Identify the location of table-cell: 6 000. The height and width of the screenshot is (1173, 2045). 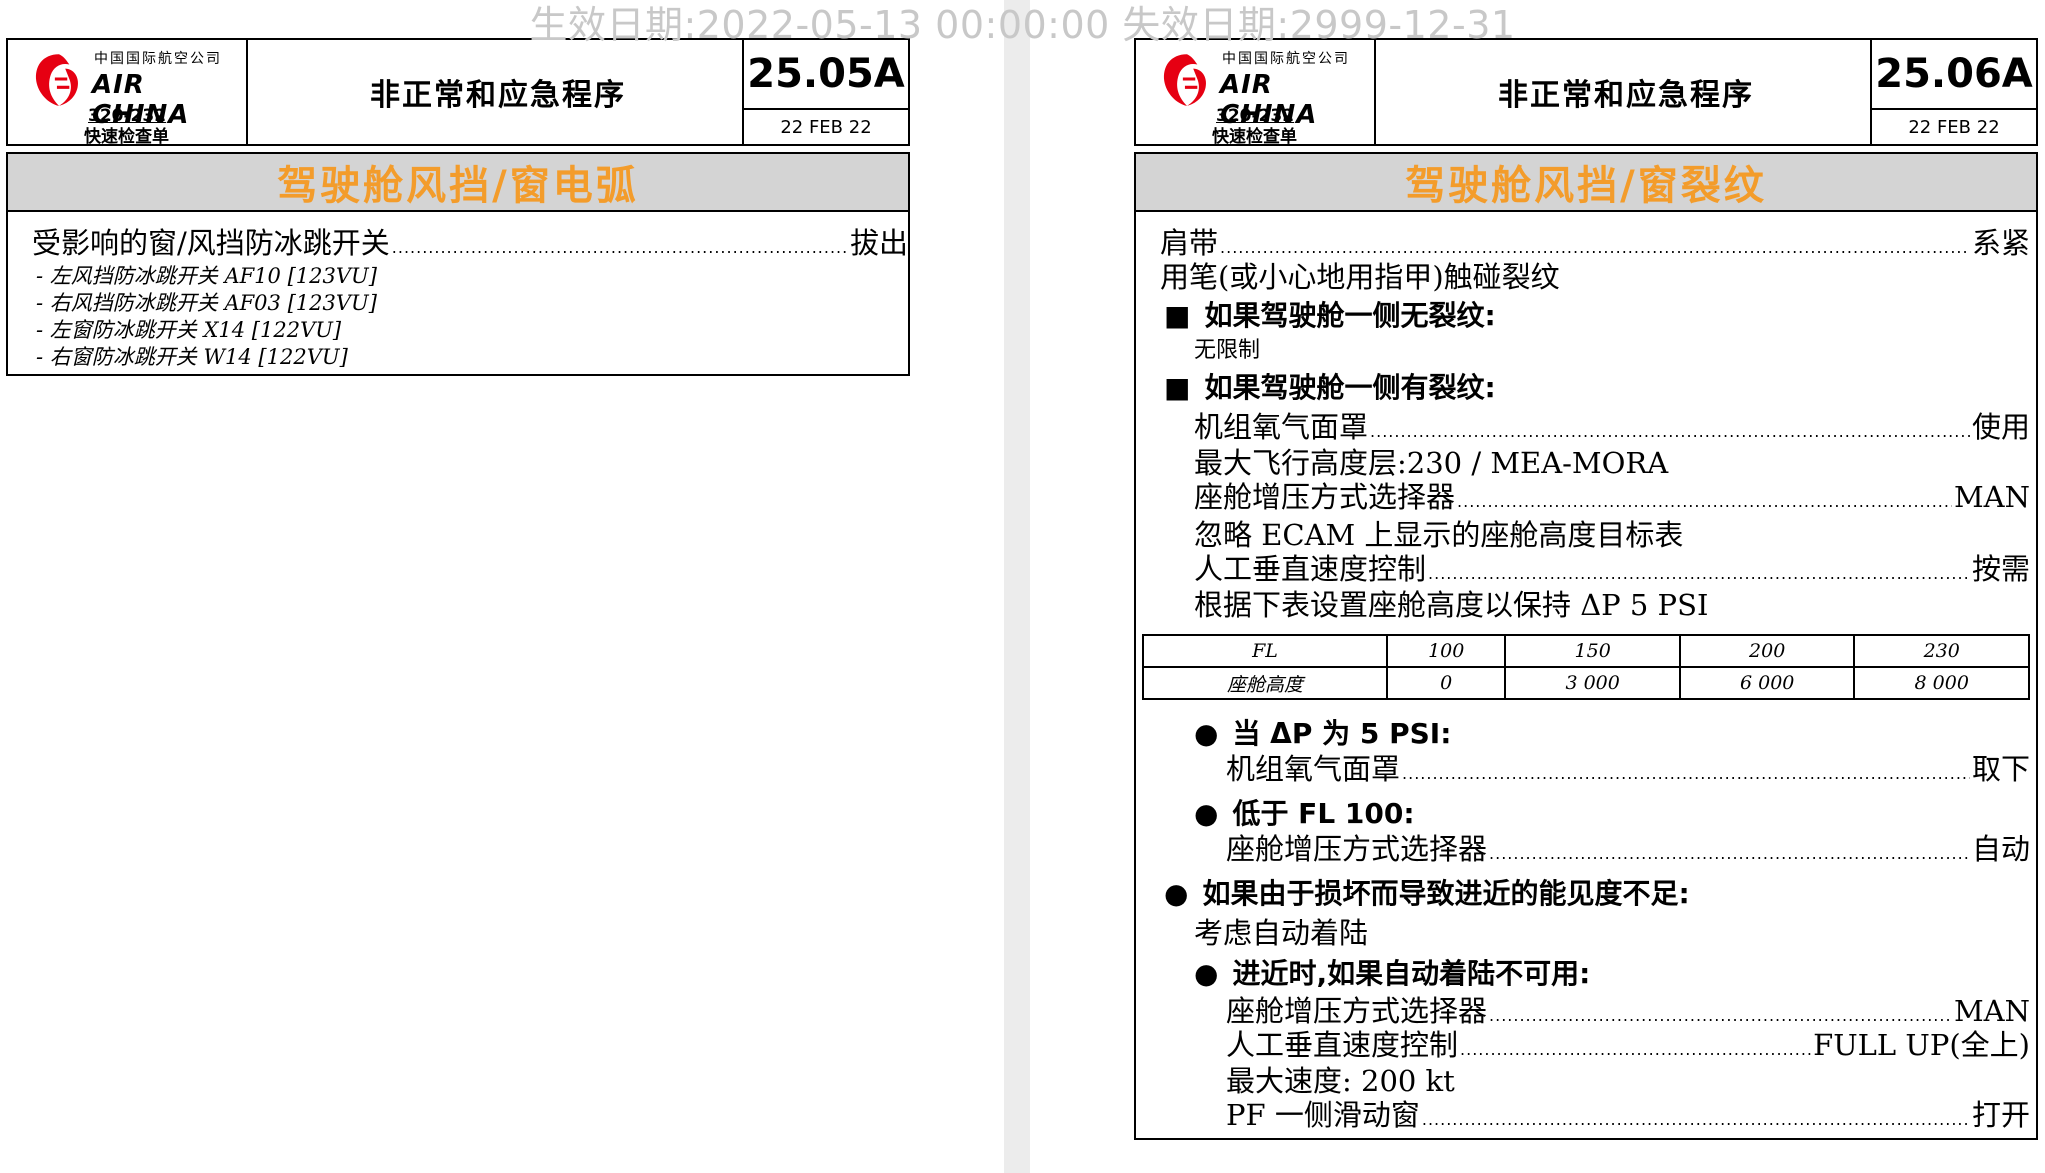
(1767, 683).